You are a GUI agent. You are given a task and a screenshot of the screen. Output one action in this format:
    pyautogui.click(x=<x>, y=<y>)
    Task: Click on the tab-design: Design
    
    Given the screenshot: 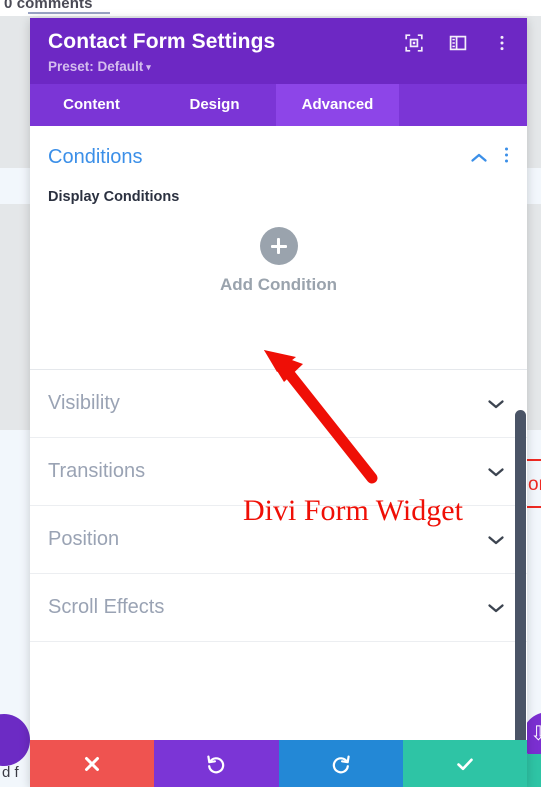 What is the action you would take?
    pyautogui.click(x=214, y=105)
    